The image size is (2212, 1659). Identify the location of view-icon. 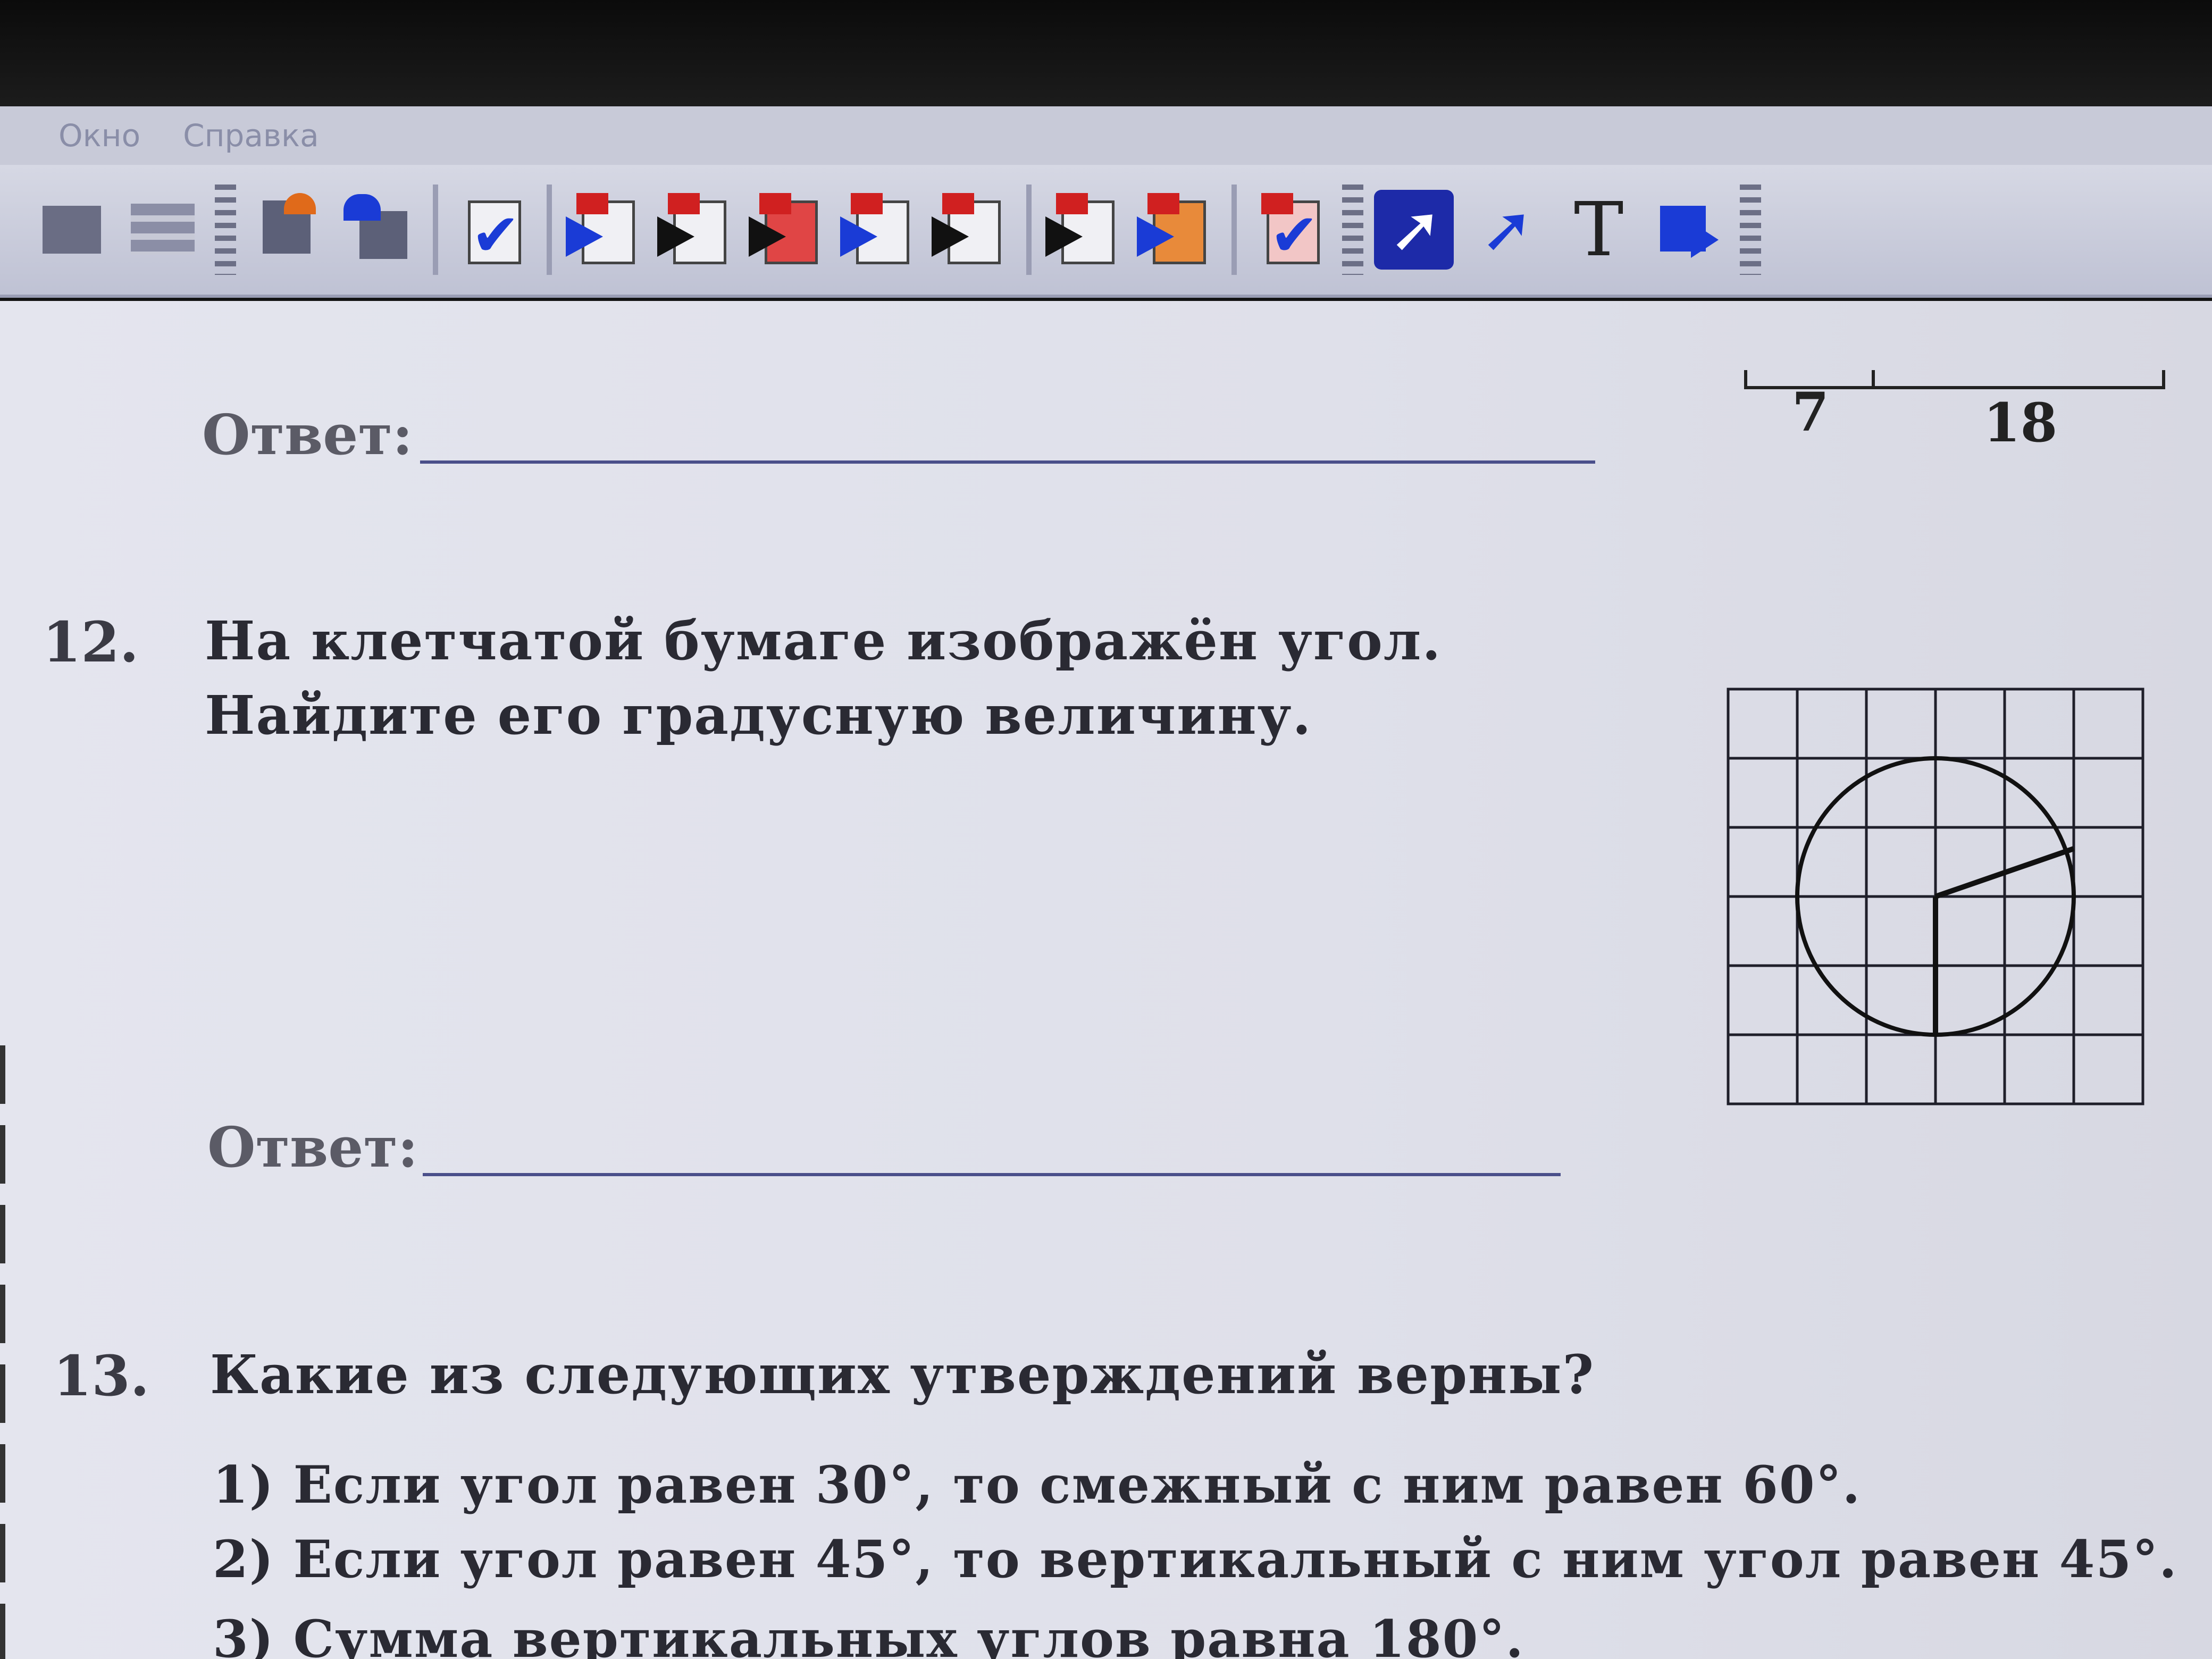
(72, 230).